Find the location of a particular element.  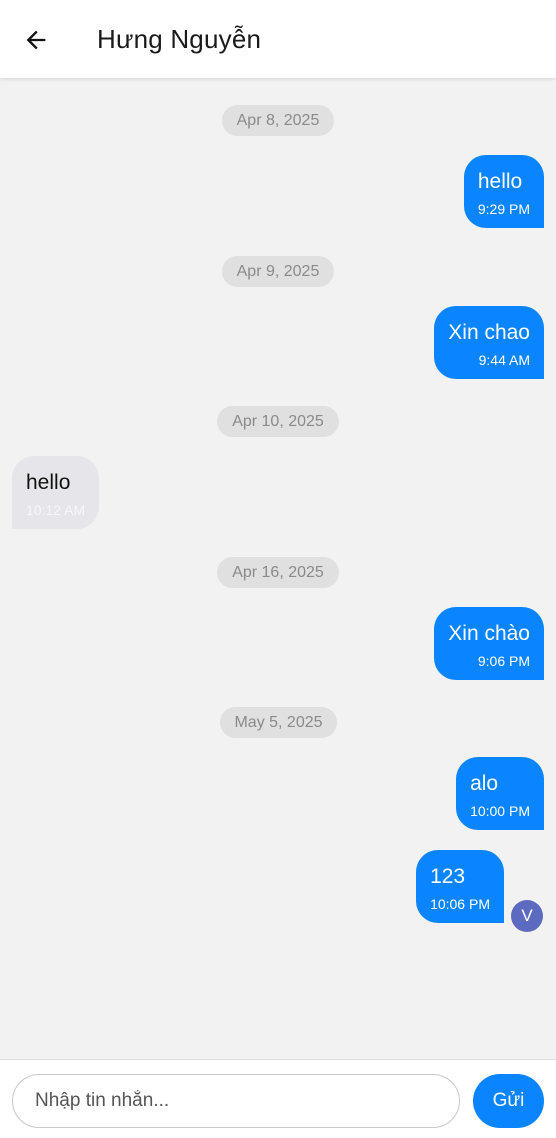

sent-message: alo 10:00 PM is located at coordinates (500, 793).